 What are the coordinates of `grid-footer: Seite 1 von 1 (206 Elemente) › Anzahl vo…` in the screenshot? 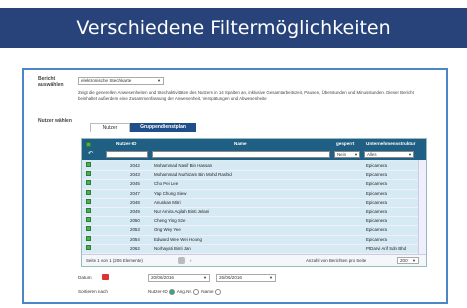 It's located at (254, 260).